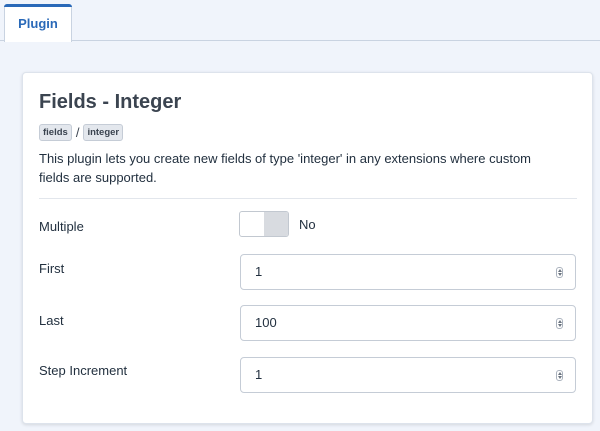 The height and width of the screenshot is (431, 600). I want to click on toggle-knob, so click(276, 224).